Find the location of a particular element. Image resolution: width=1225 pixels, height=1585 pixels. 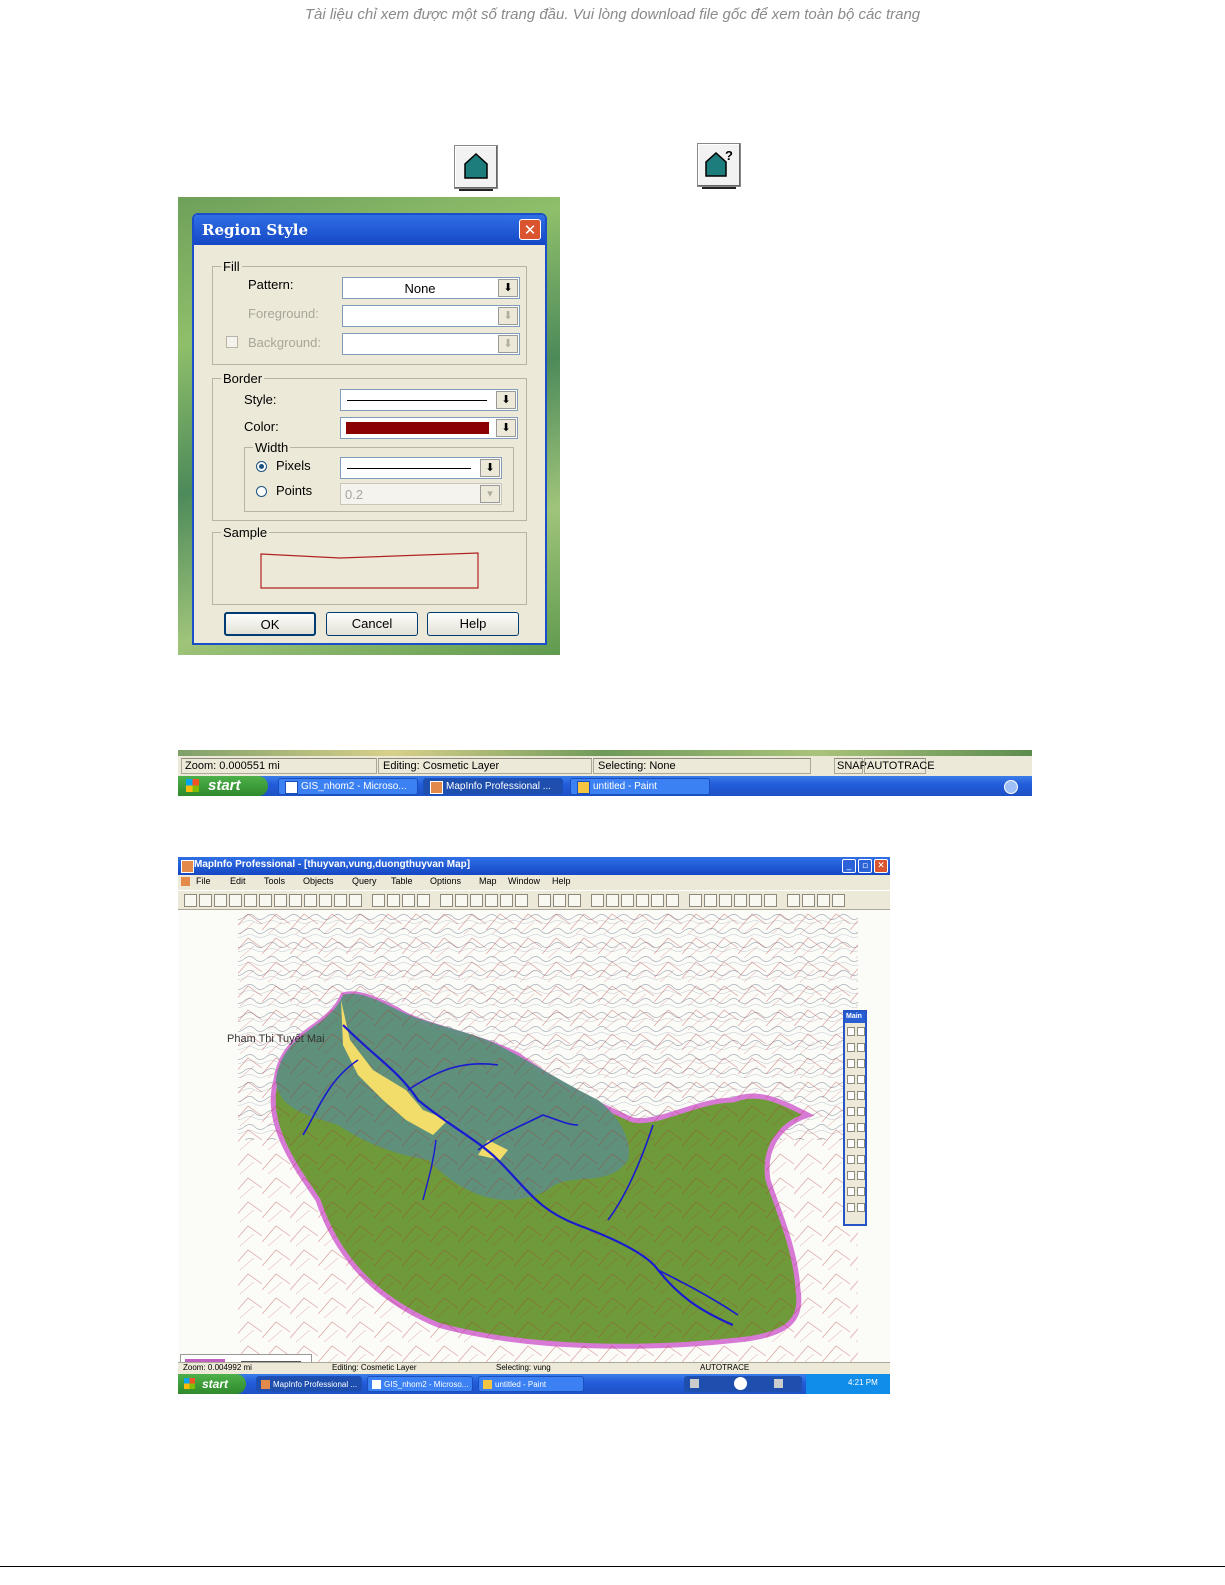

stop-icon is located at coordinates (694, 1383).